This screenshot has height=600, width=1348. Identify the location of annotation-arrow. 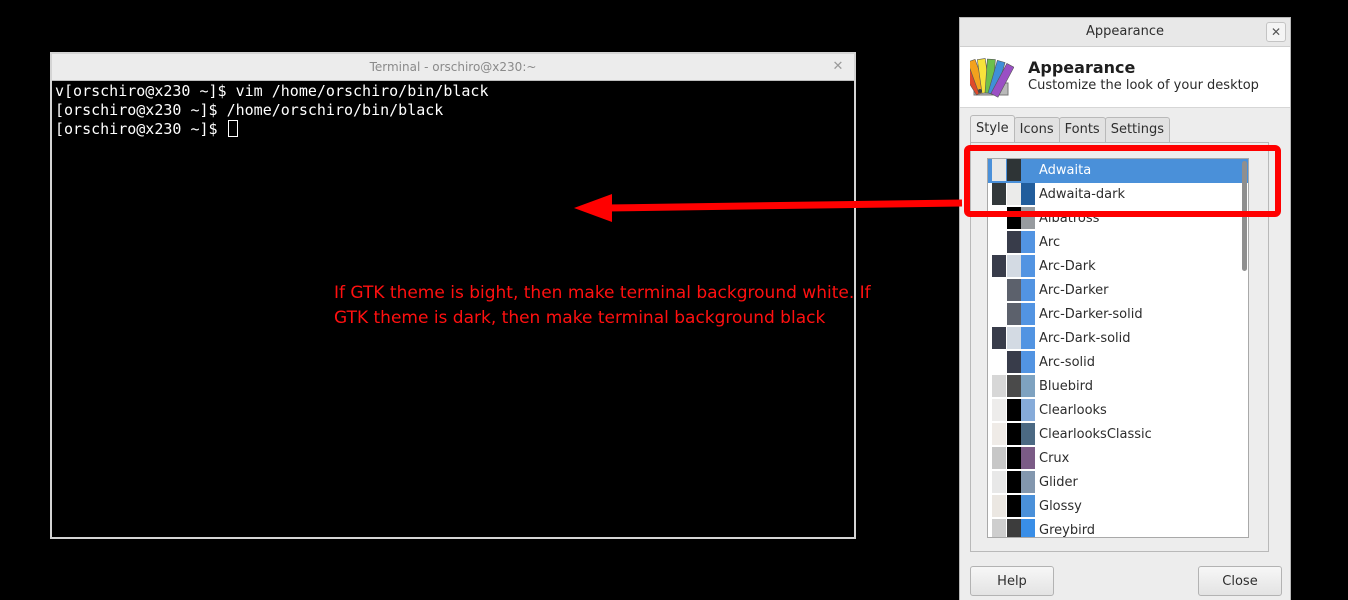
(768, 208).